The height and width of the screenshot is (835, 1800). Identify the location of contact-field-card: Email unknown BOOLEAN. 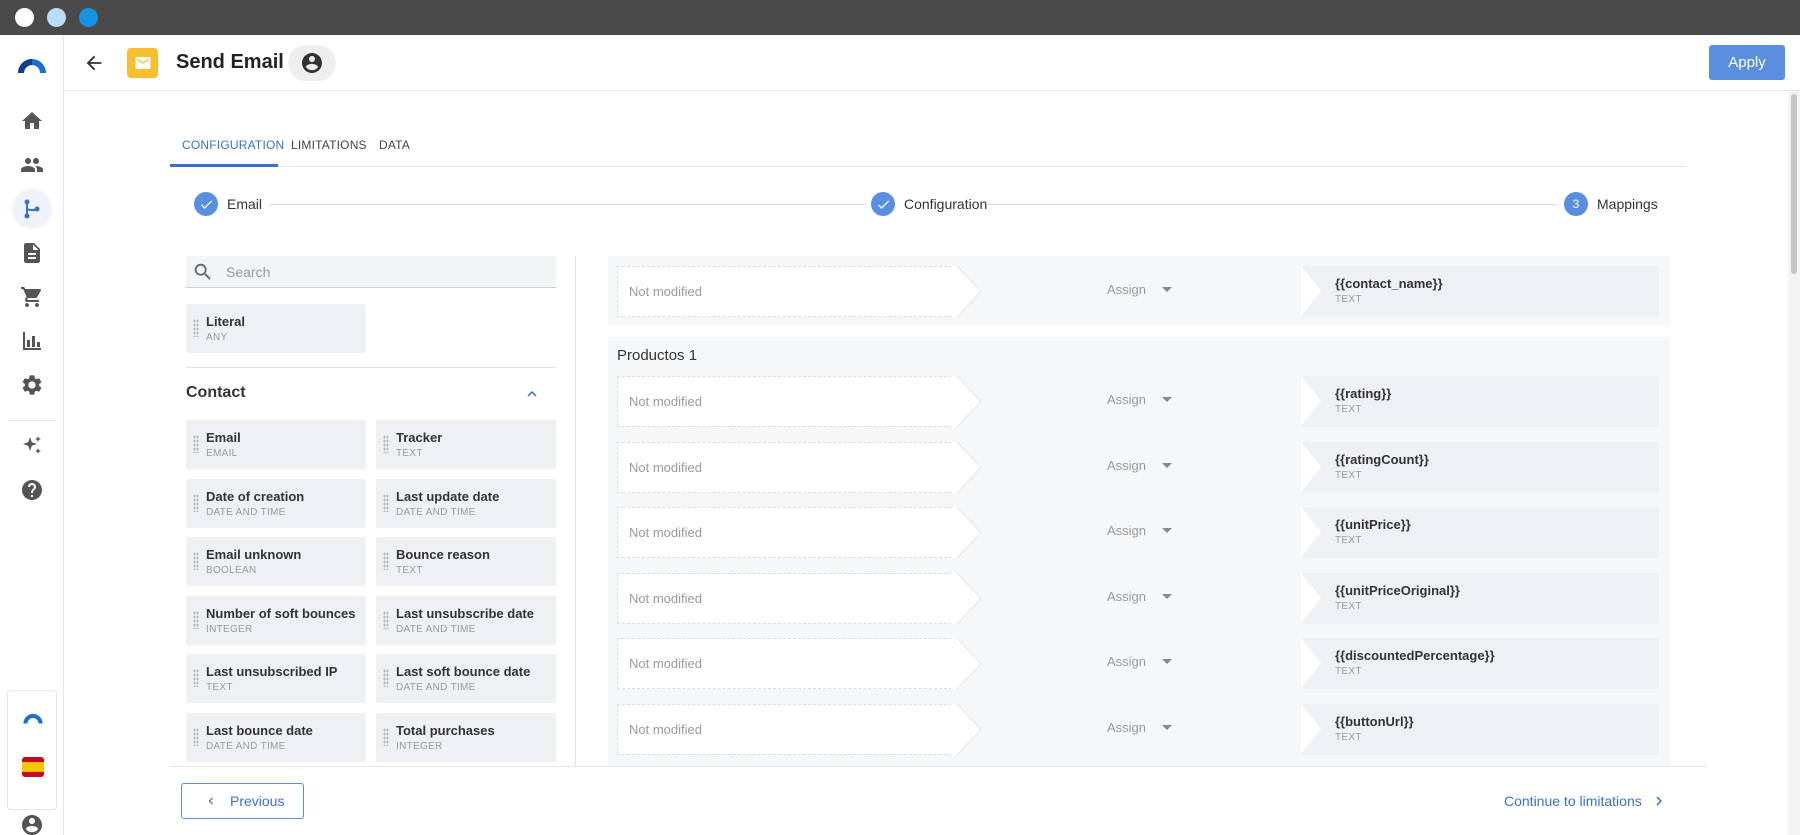
(276, 561).